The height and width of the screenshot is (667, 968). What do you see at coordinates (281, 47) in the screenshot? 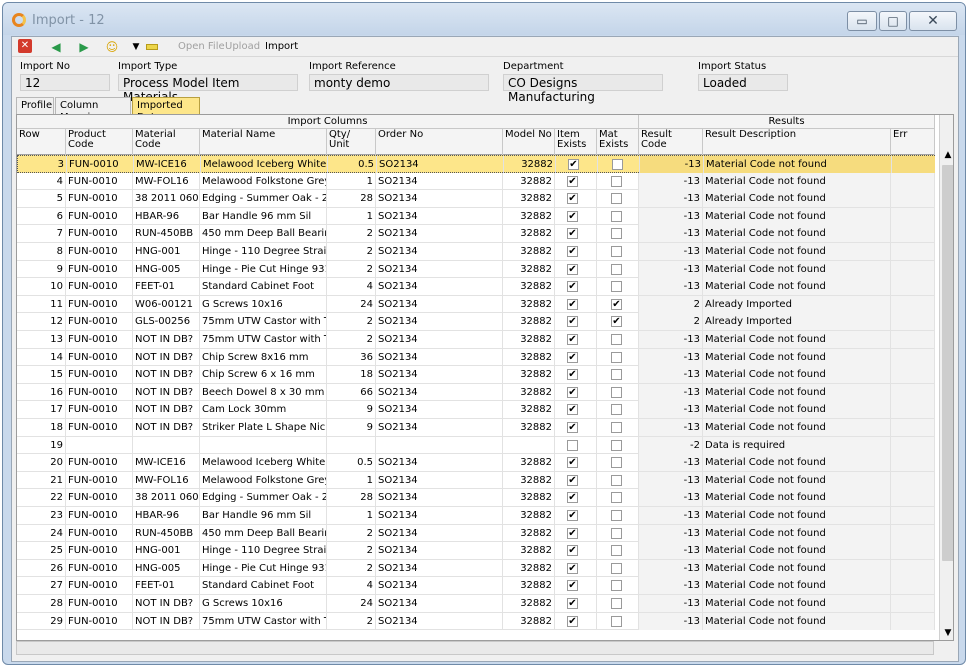
I see `import-button: Import` at bounding box center [281, 47].